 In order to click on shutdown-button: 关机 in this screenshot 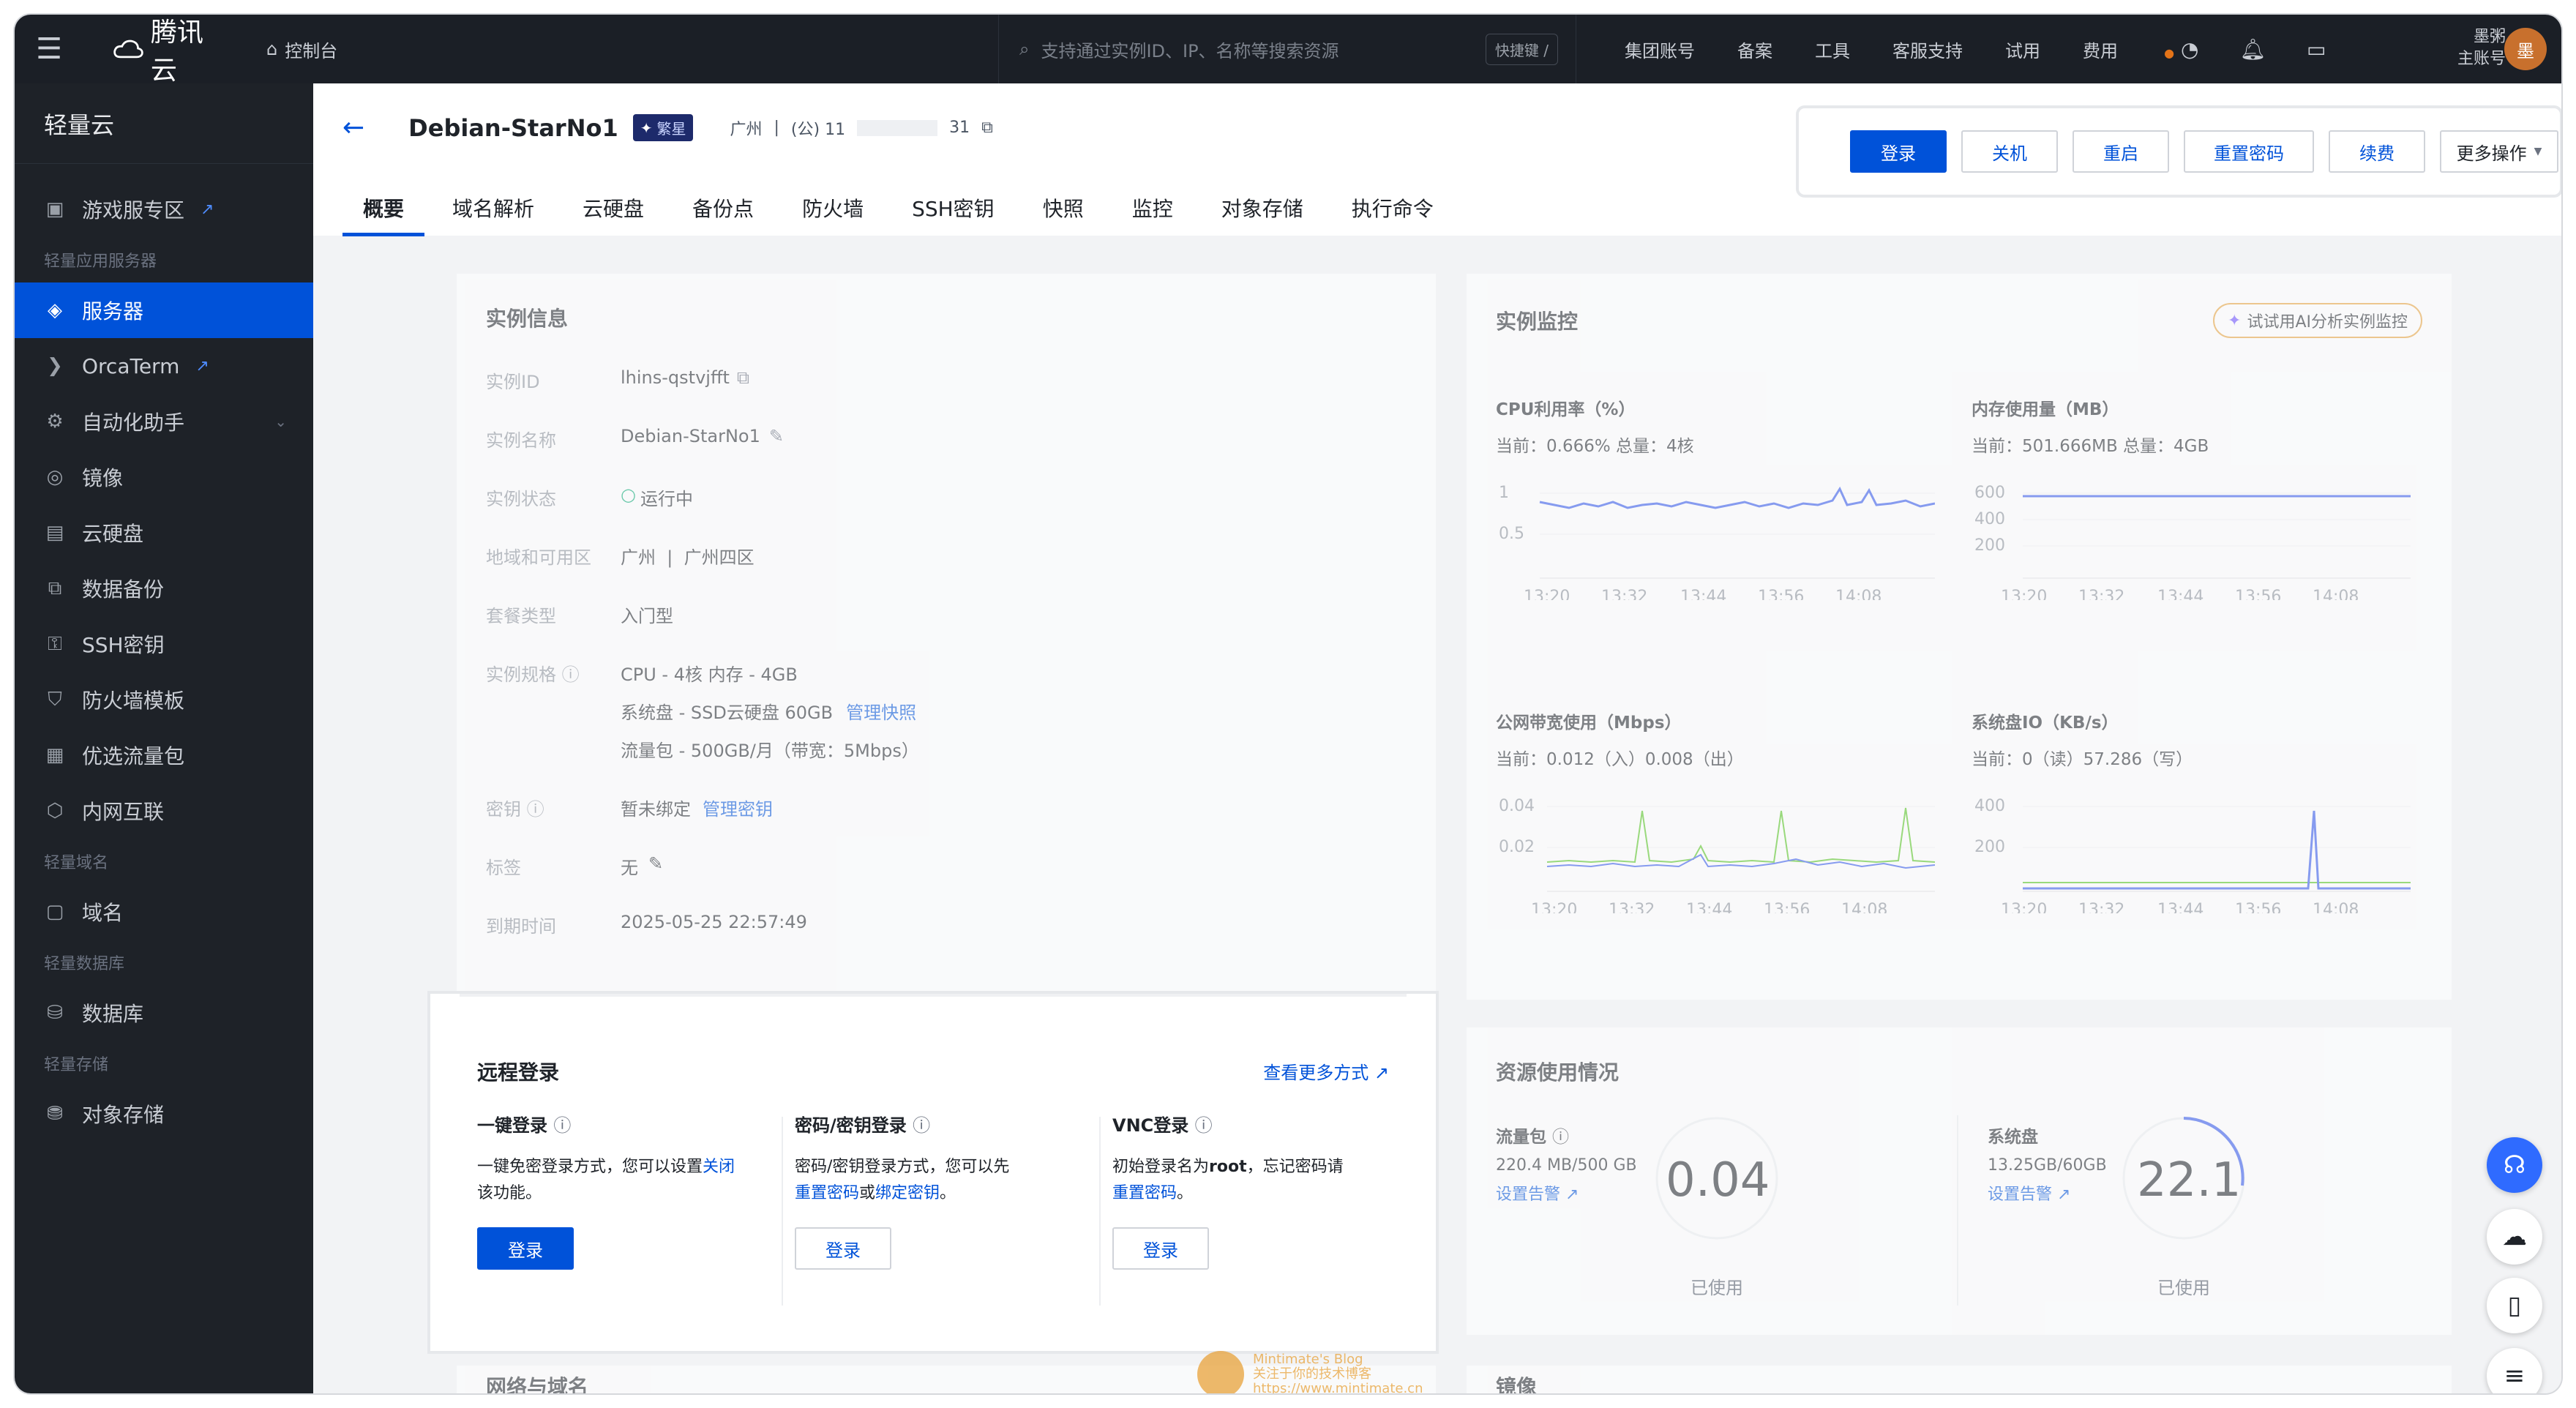, I will do `click(2009, 151)`.